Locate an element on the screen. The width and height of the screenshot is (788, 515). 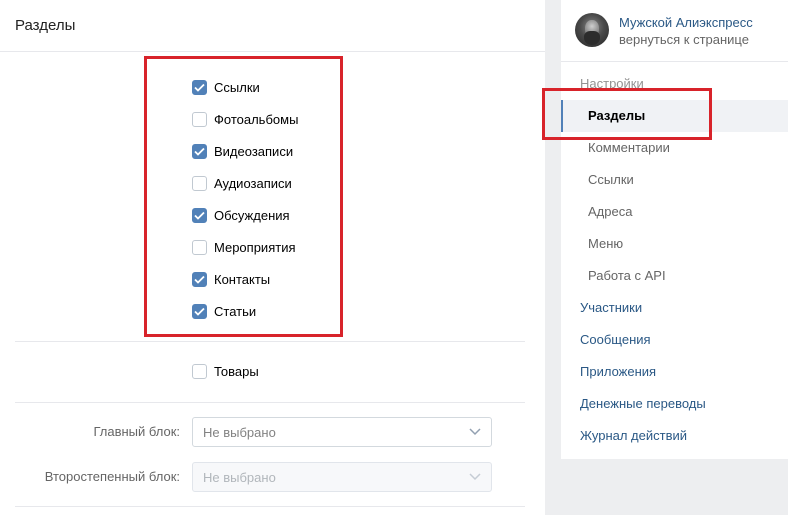
nav-item-money-transfers: Денежные переводы is located at coordinates (674, 404).